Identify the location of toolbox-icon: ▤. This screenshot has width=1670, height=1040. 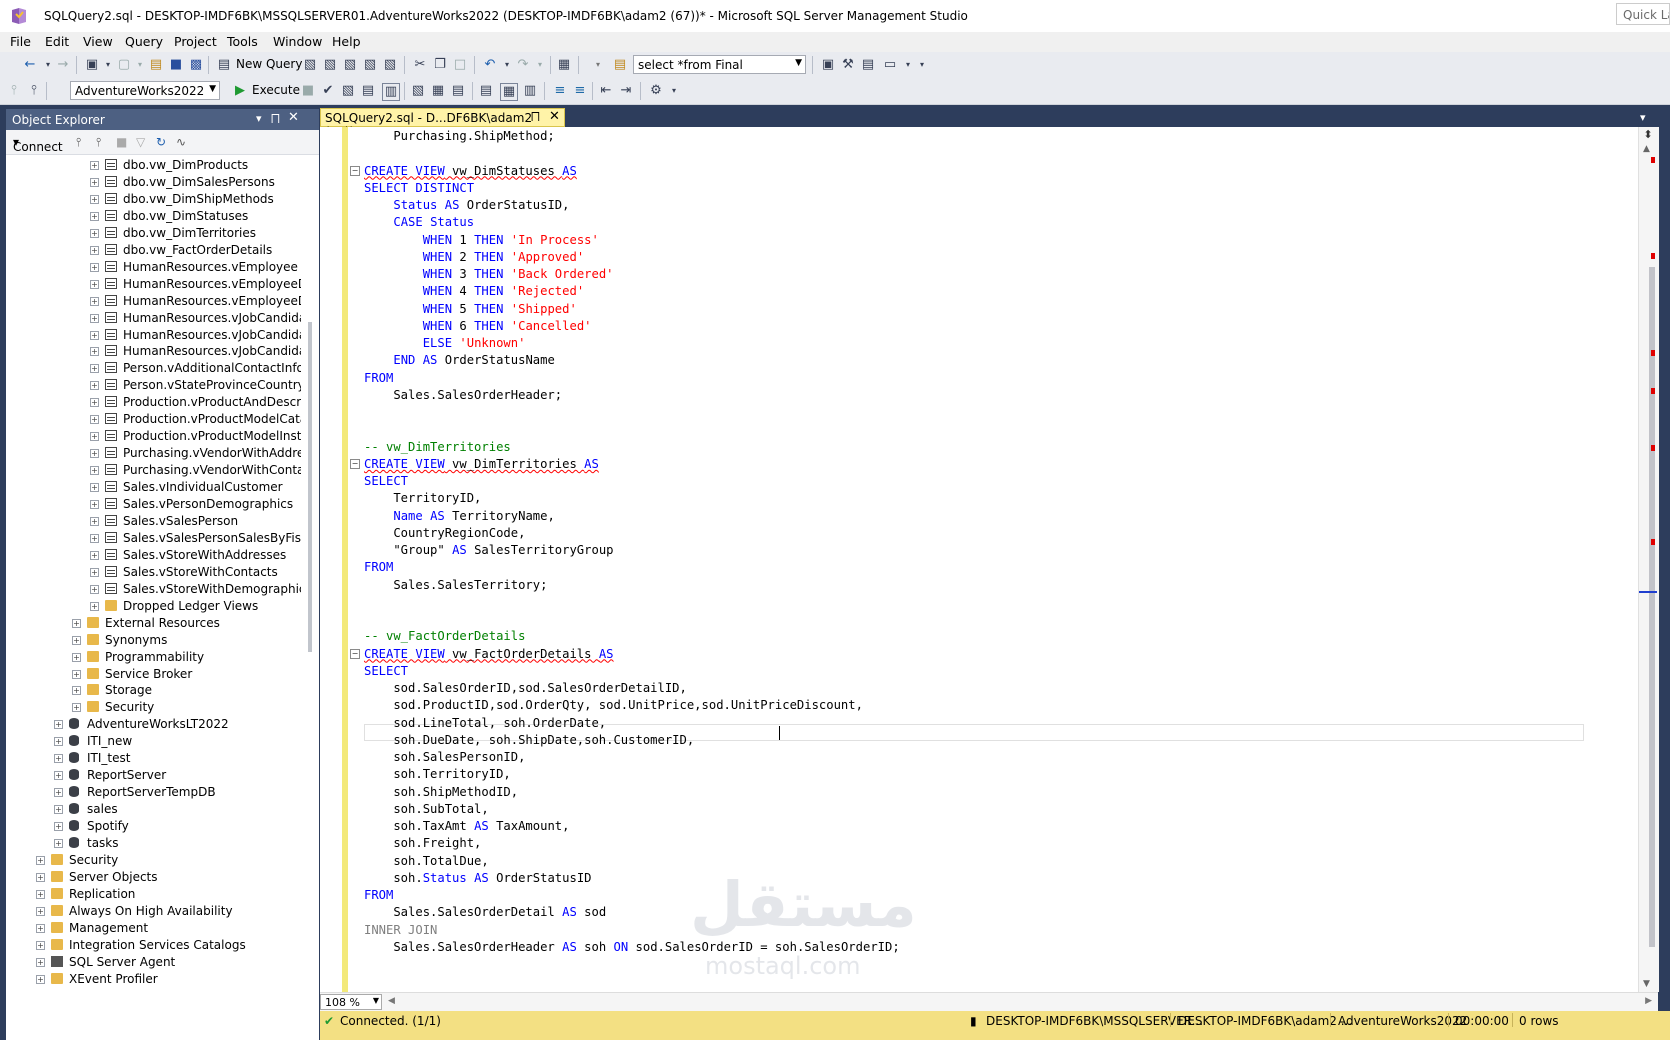
(868, 65).